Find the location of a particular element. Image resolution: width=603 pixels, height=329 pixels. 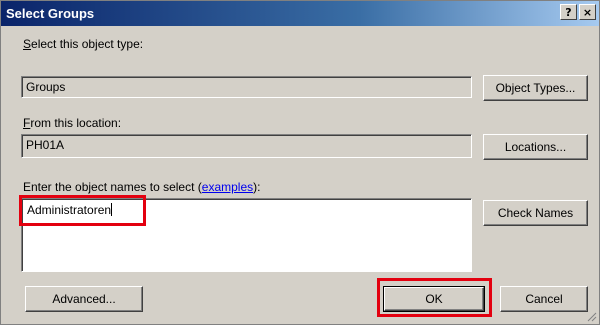

location-label: From this location: is located at coordinates (72, 123).